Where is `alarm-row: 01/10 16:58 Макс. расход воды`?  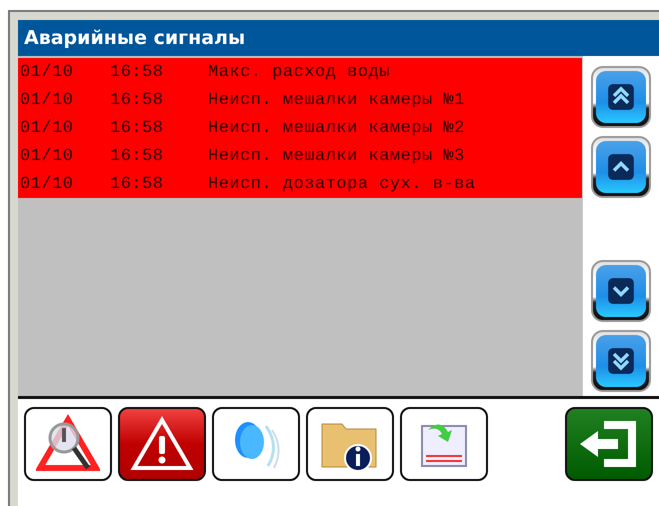 alarm-row: 01/10 16:58 Макс. расход воды is located at coordinates (300, 72).